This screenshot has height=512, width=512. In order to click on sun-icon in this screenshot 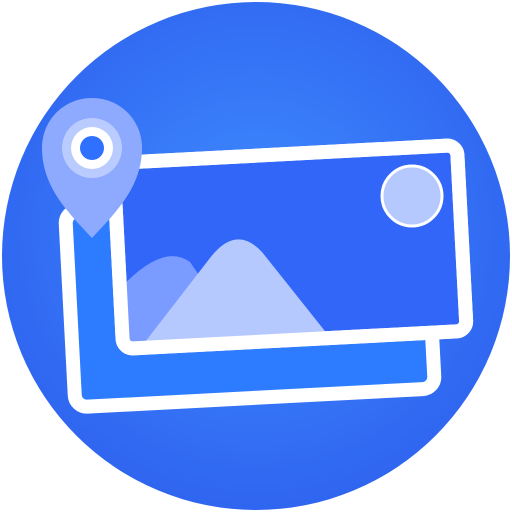, I will do `click(412, 196)`.